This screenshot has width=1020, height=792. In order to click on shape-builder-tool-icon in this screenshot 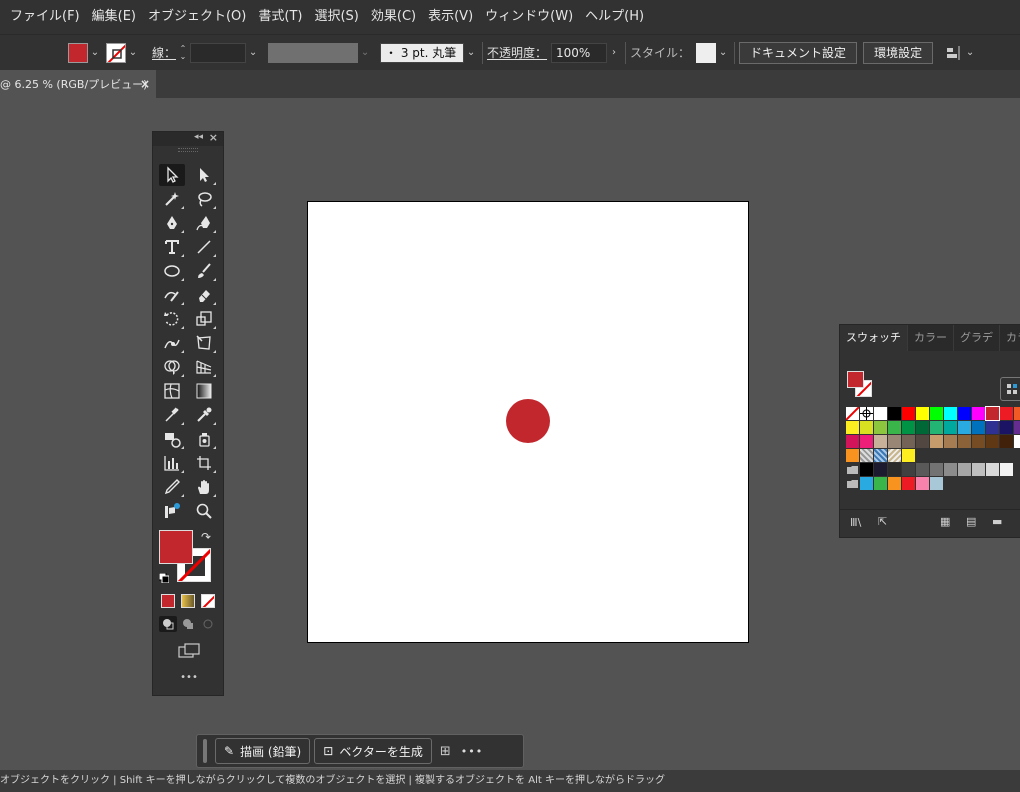, I will do `click(172, 367)`.